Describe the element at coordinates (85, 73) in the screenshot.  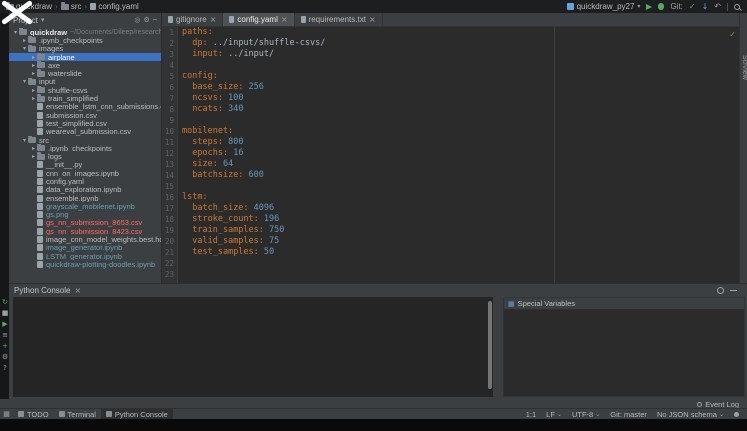
I see `tree-item-waterslide: ▸ waterslide` at that location.